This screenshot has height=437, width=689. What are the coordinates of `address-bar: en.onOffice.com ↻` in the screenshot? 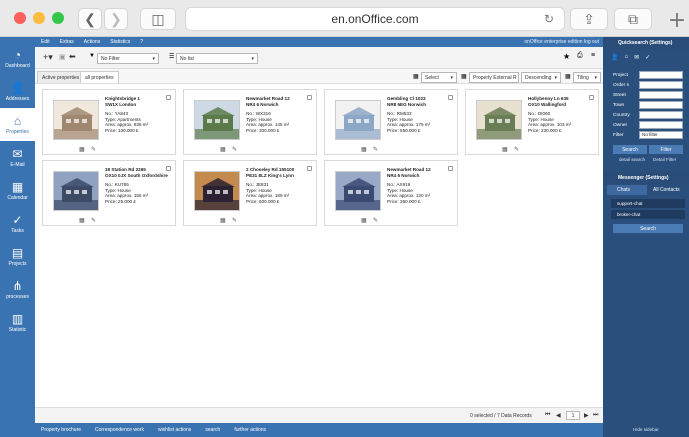 It's located at (375, 19).